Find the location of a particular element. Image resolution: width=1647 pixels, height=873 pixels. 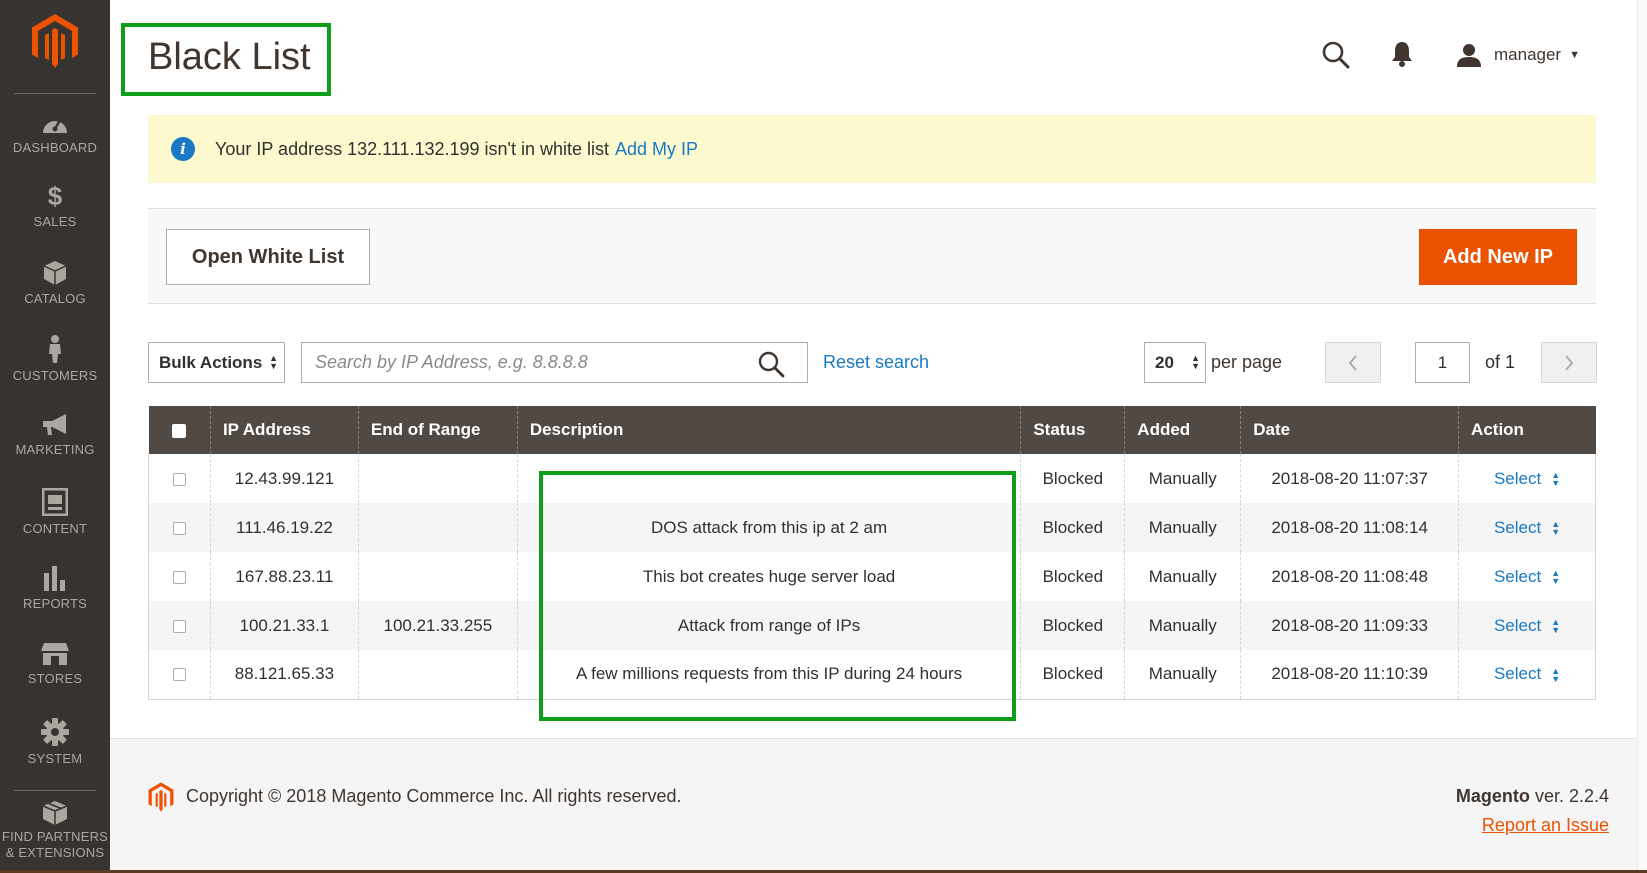

sidebar-item-reports: REPORTS is located at coordinates (55, 588).